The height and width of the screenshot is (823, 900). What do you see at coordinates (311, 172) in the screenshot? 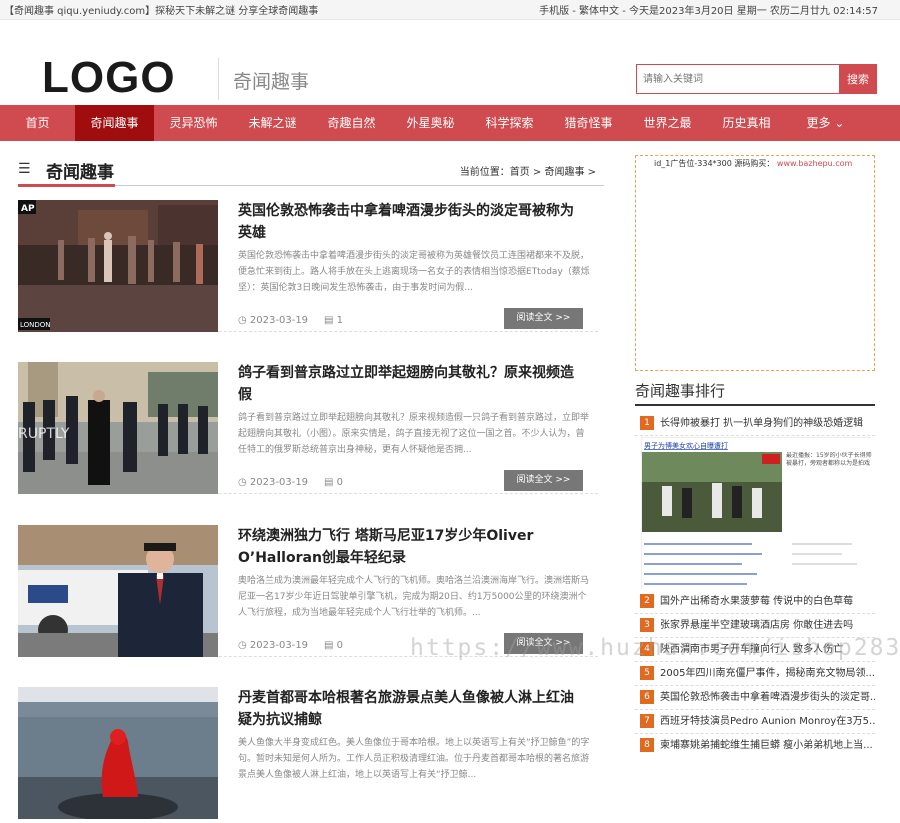
I see `section-header: ☰ 奇闻趣事 当前位置：首页 > 奇闻趣事 >` at bounding box center [311, 172].